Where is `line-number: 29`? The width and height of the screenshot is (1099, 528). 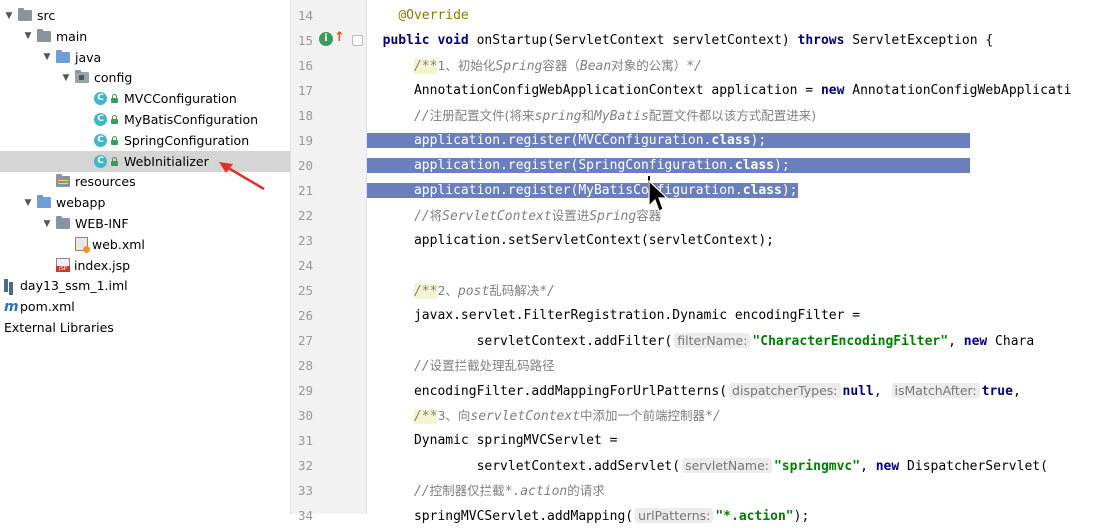 line-number: 29 is located at coordinates (305, 390).